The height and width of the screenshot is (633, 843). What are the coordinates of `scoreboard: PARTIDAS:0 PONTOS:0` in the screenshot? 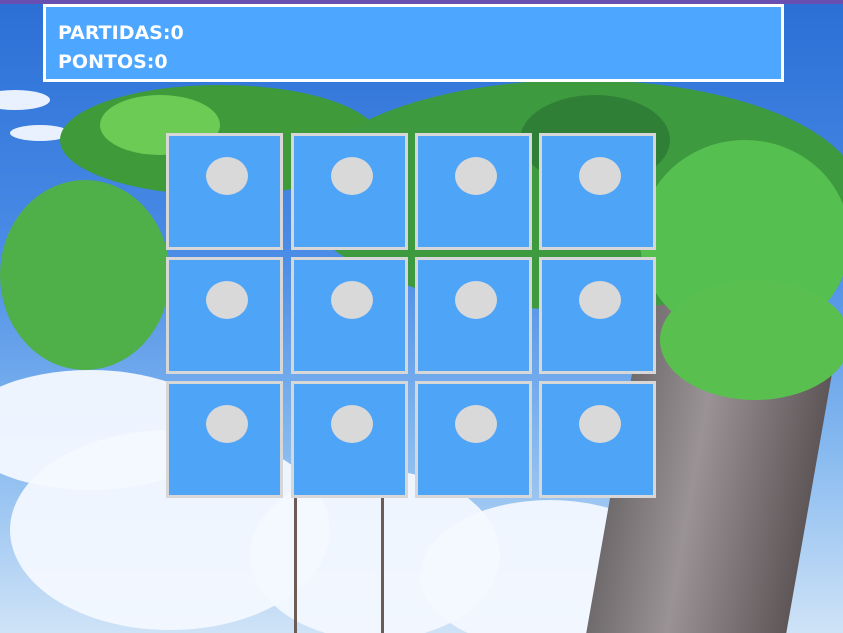 It's located at (413, 43).